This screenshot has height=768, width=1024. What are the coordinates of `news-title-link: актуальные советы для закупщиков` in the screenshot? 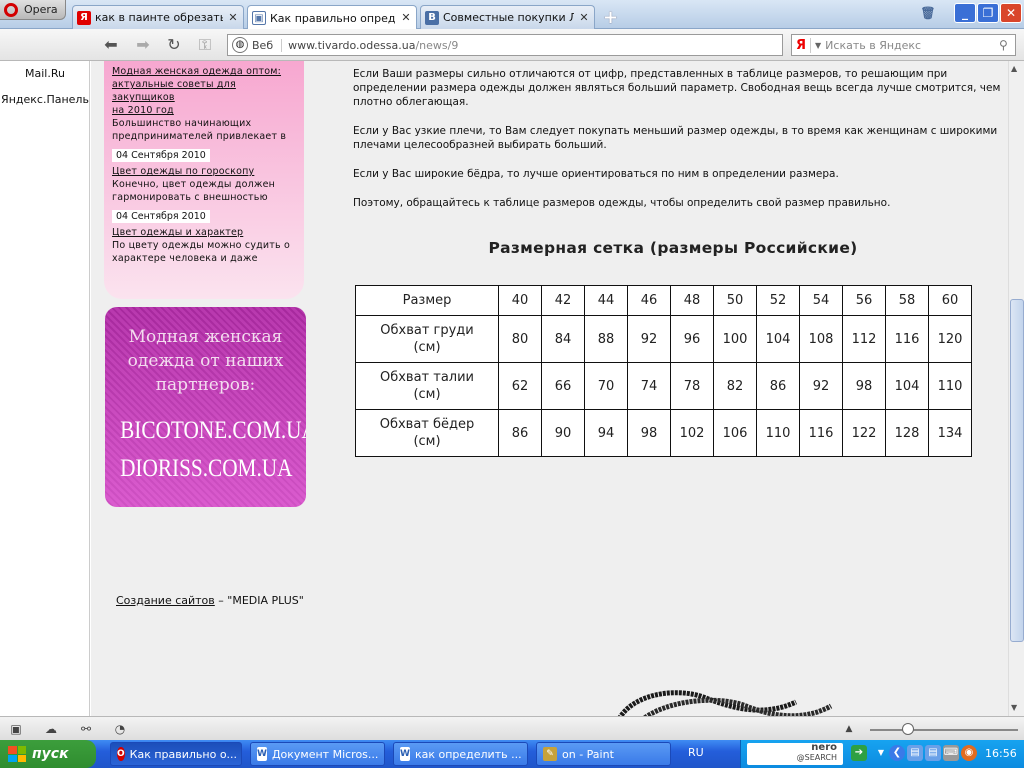 It's located at (204, 91).